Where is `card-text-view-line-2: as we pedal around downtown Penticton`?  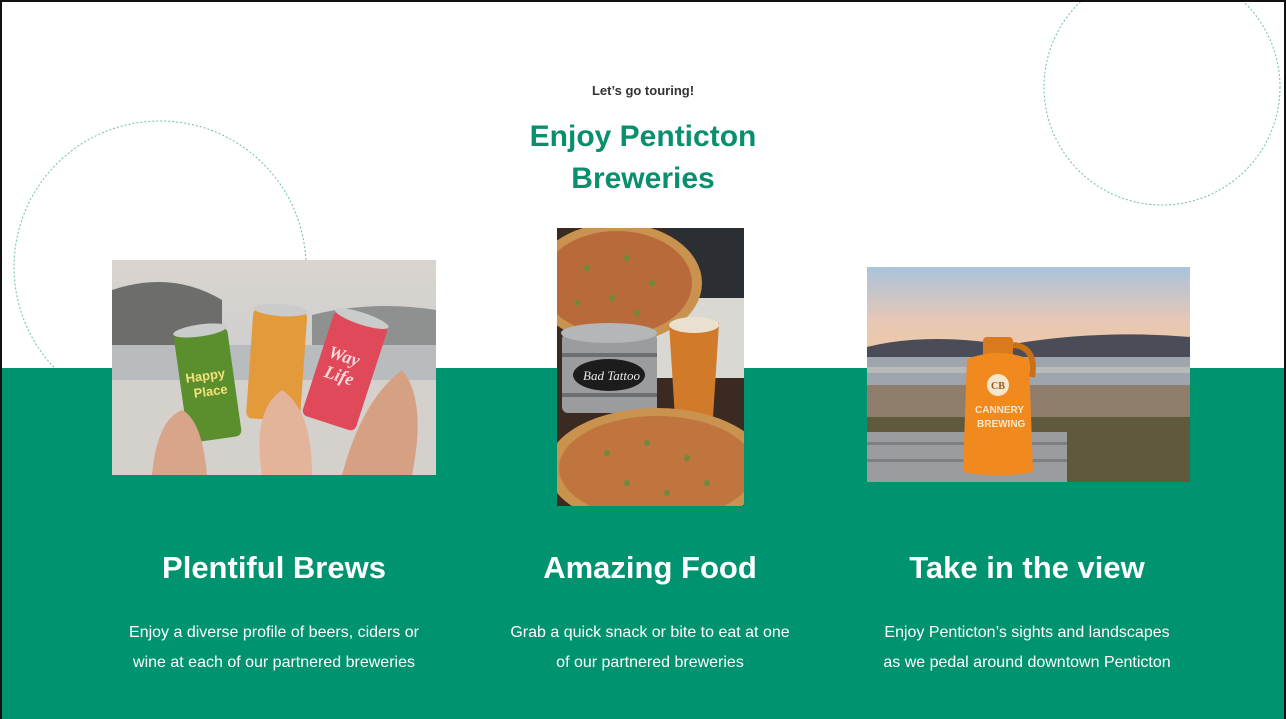 card-text-view-line-2: as we pedal around downtown Penticton is located at coordinates (1027, 662).